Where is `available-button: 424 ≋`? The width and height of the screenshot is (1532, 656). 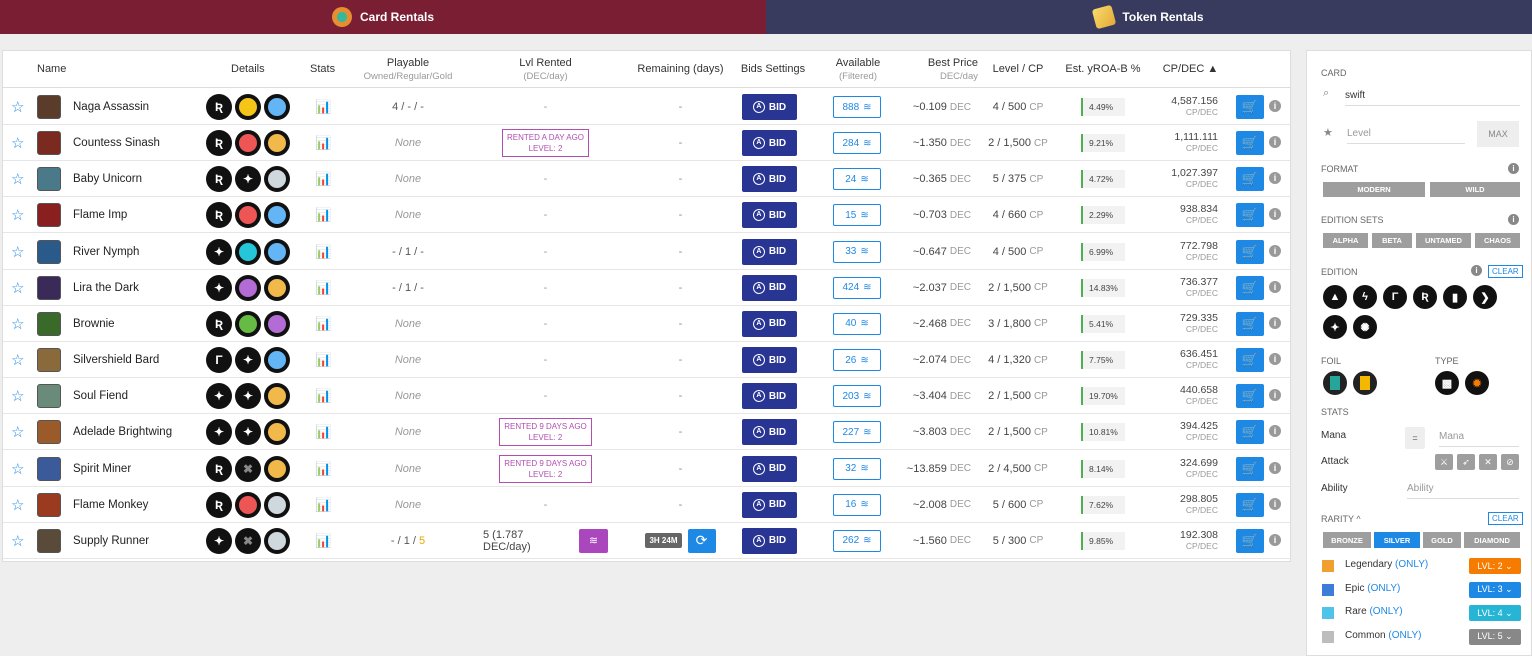
available-button: 424 ≋ is located at coordinates (857, 287).